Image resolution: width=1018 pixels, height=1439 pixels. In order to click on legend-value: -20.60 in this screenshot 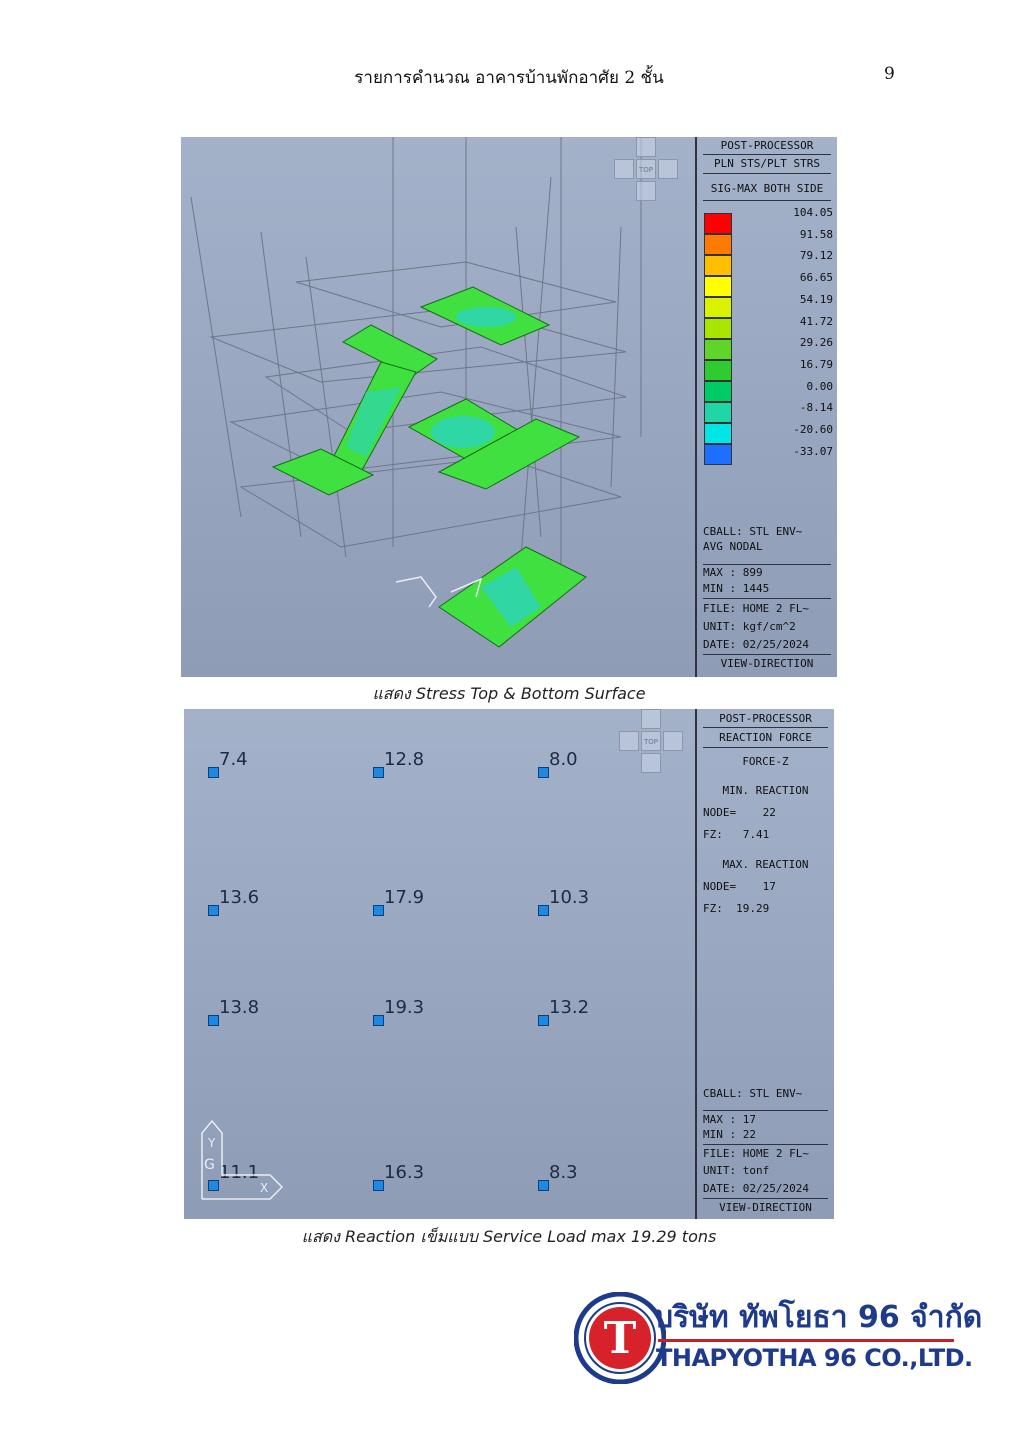, I will do `click(813, 429)`.